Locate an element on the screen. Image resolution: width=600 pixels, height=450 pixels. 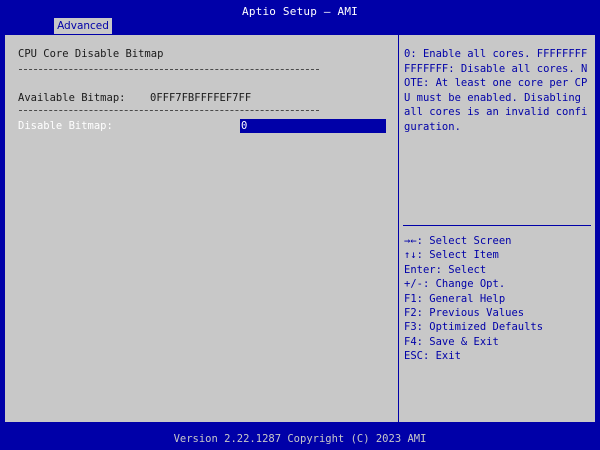
disable-bitmap-field: 0 is located at coordinates (313, 126).